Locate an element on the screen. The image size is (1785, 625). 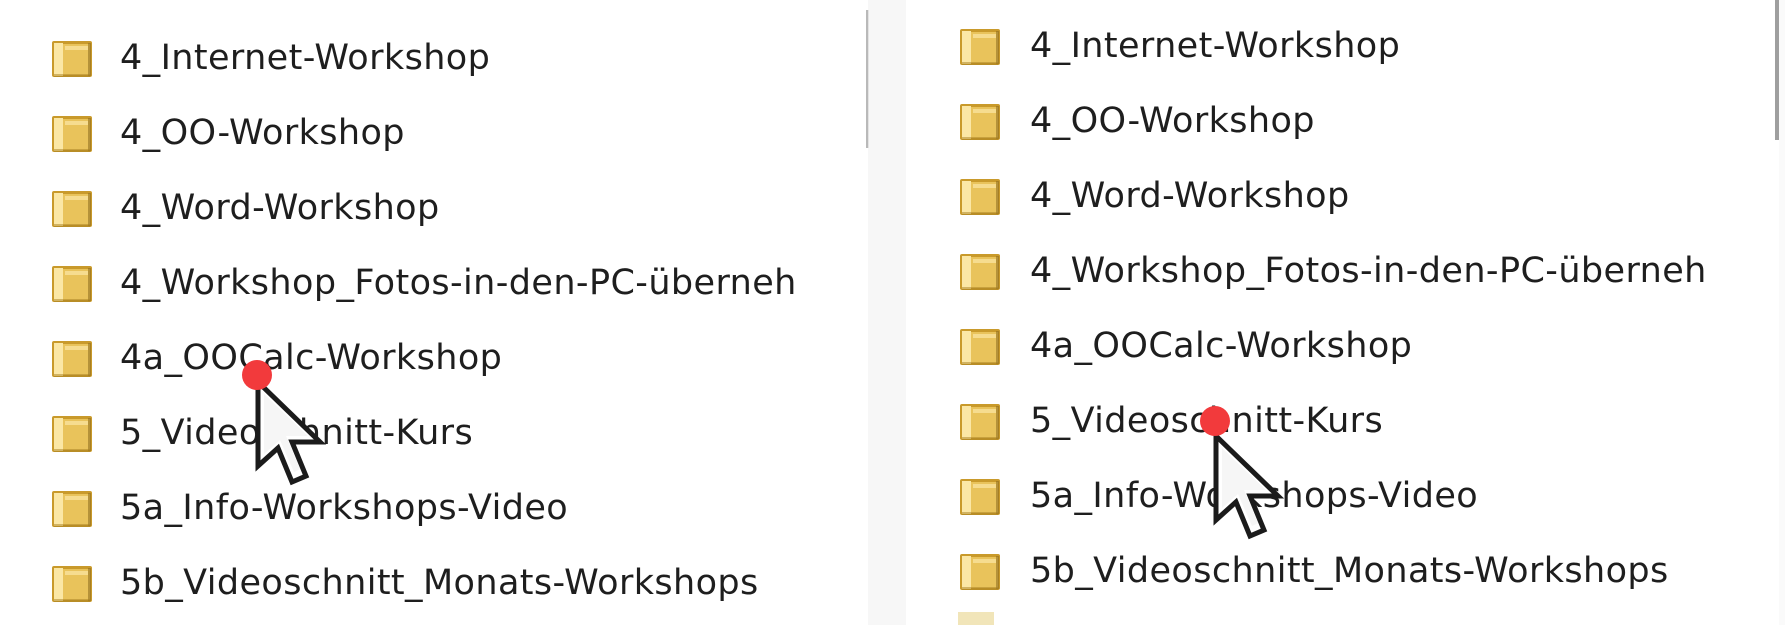
folder-label: 4a_OOCalc-Workshop is located at coordinates (1221, 346).